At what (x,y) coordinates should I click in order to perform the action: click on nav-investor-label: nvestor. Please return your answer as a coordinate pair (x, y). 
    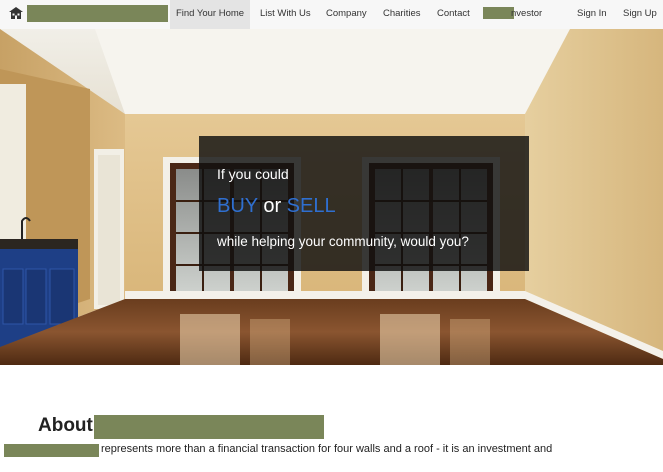
    Looking at the image, I should click on (527, 13).